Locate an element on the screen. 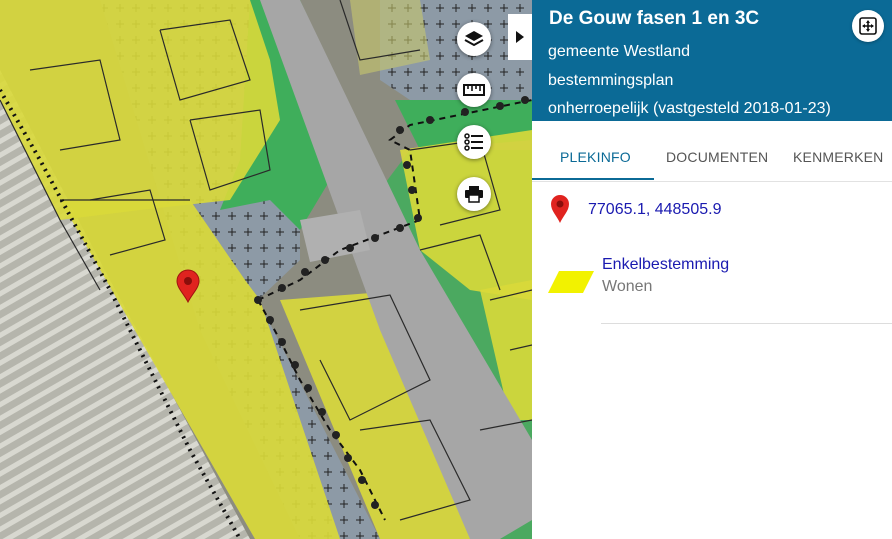 The width and height of the screenshot is (892, 539). zoom-extent-icon is located at coordinates (868, 26).